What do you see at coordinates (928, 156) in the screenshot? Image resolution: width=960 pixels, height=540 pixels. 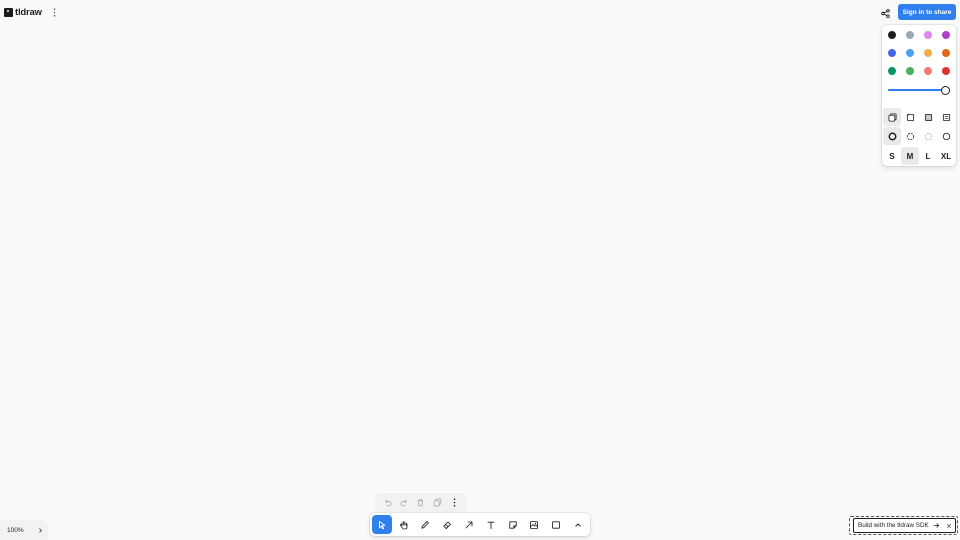 I see `size-l-button: L` at bounding box center [928, 156].